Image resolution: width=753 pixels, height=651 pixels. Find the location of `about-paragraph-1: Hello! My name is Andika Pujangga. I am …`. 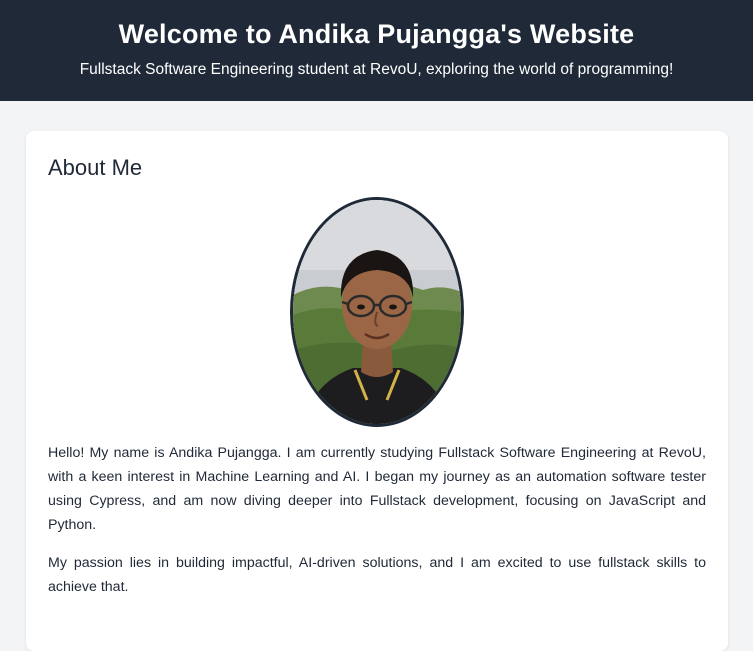

about-paragraph-1: Hello! My name is Andika Pujangga. I am … is located at coordinates (377, 489).